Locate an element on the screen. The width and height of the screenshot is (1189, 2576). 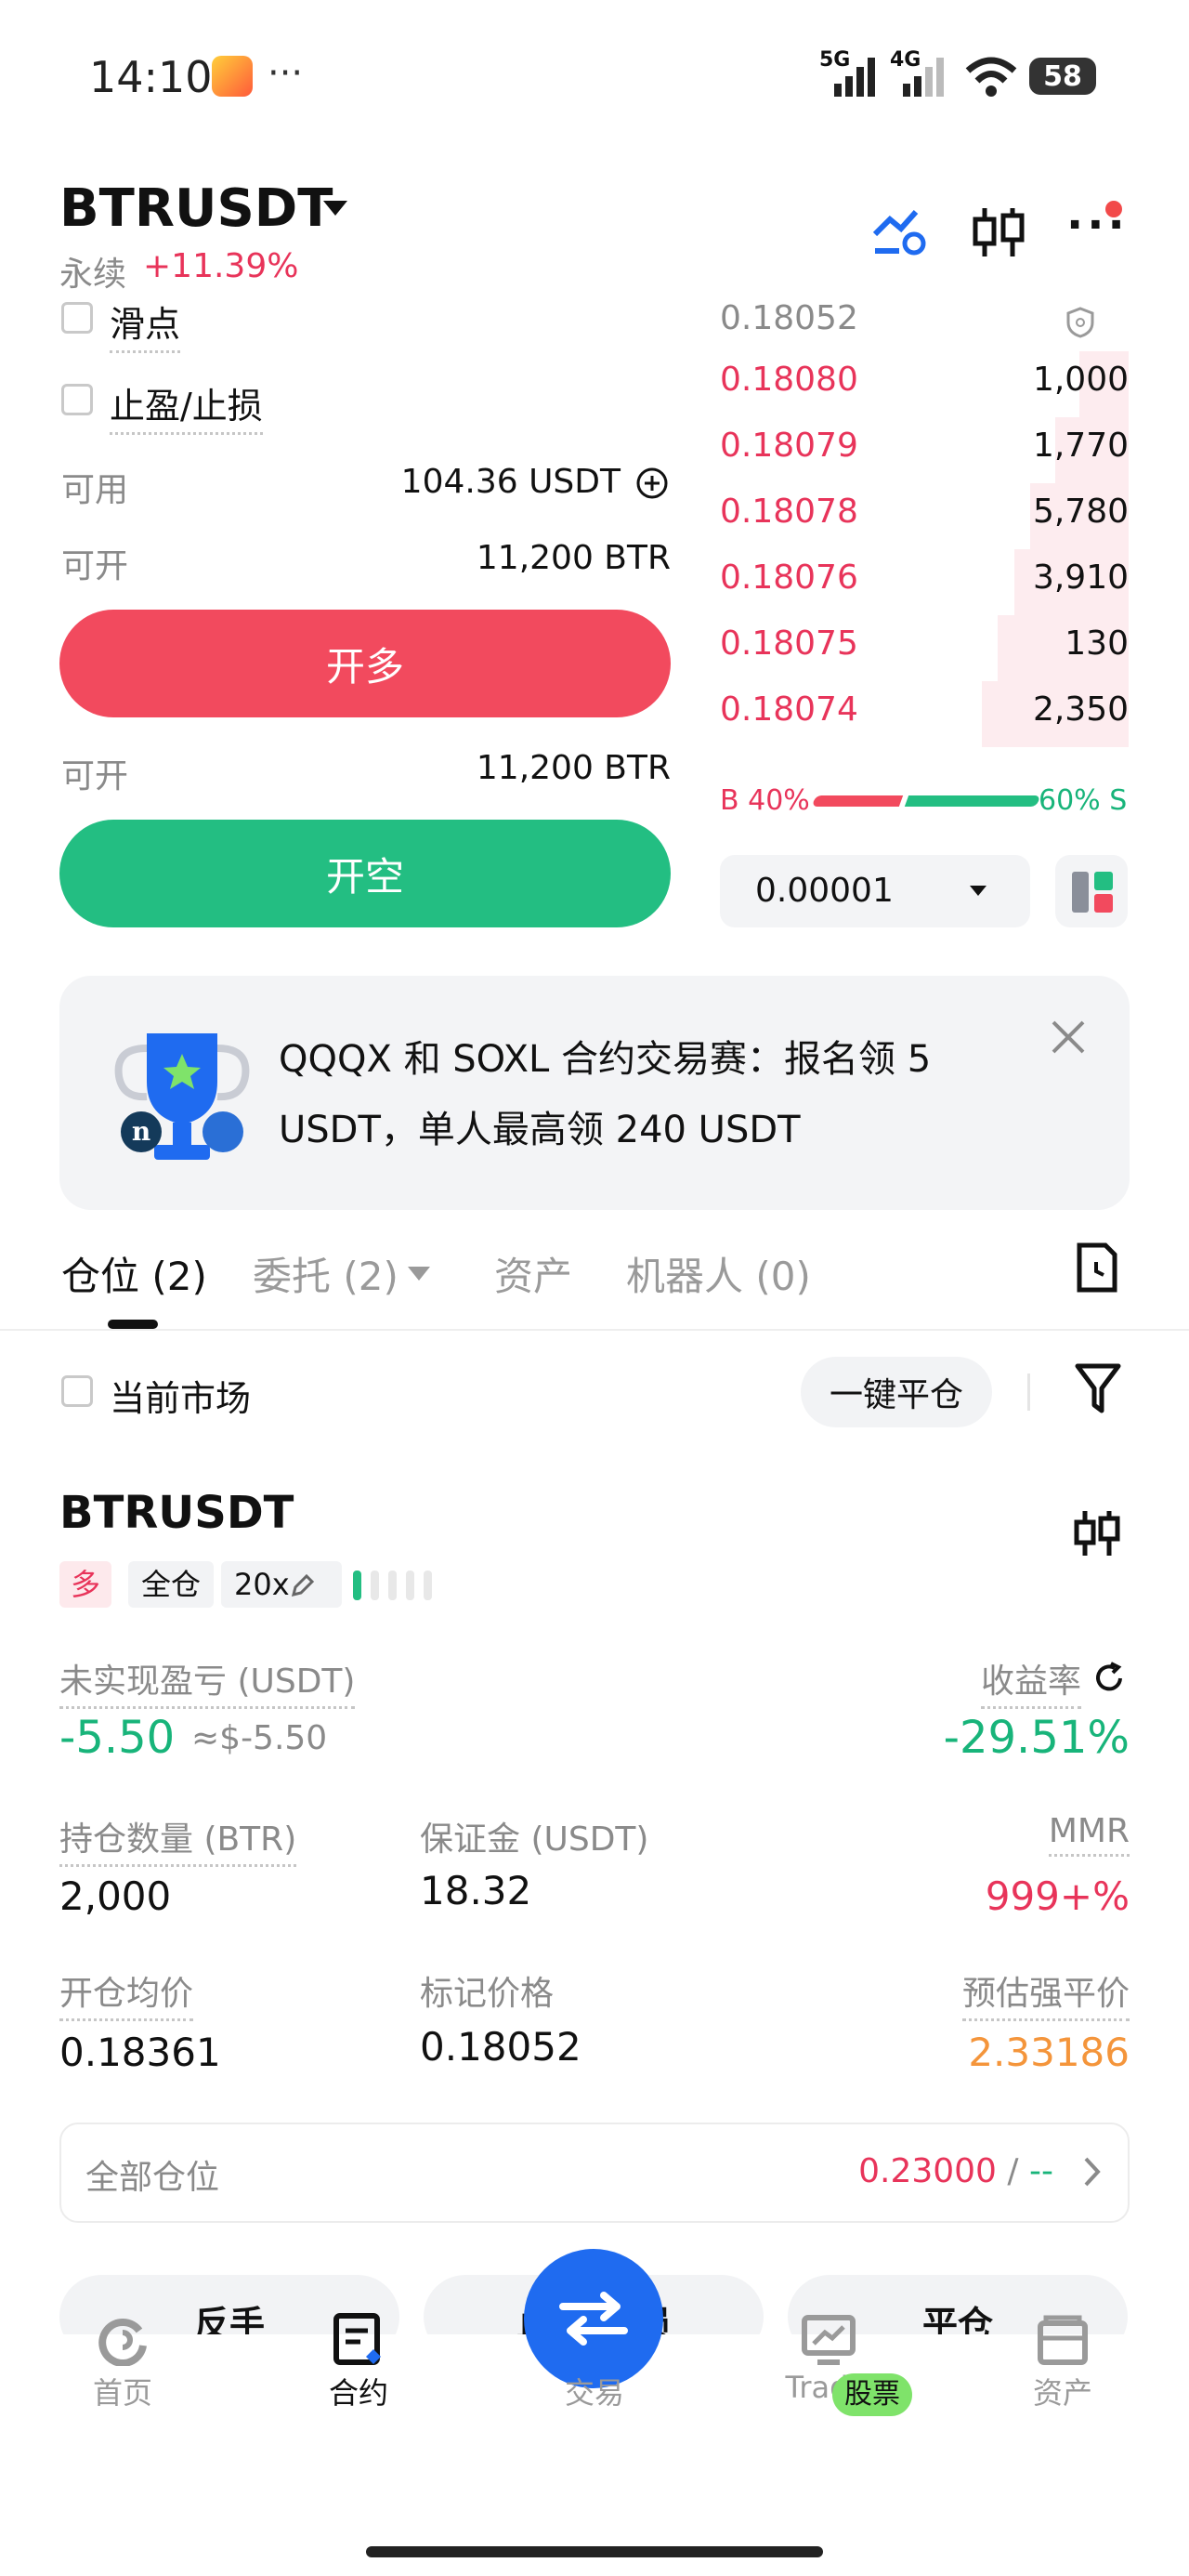
slippage-checkbox is located at coordinates (77, 318).